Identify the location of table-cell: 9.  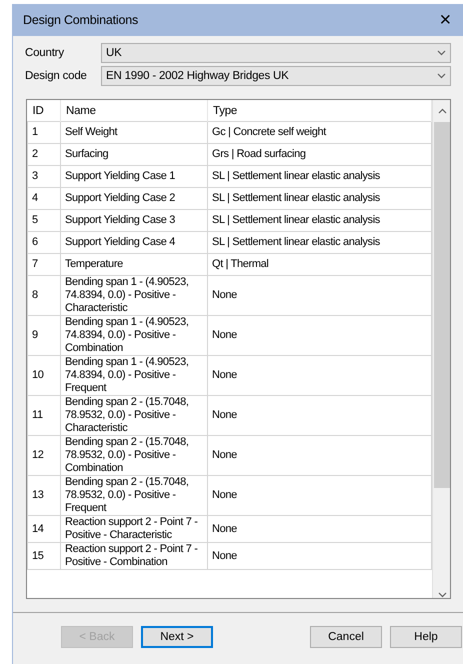
(44, 336).